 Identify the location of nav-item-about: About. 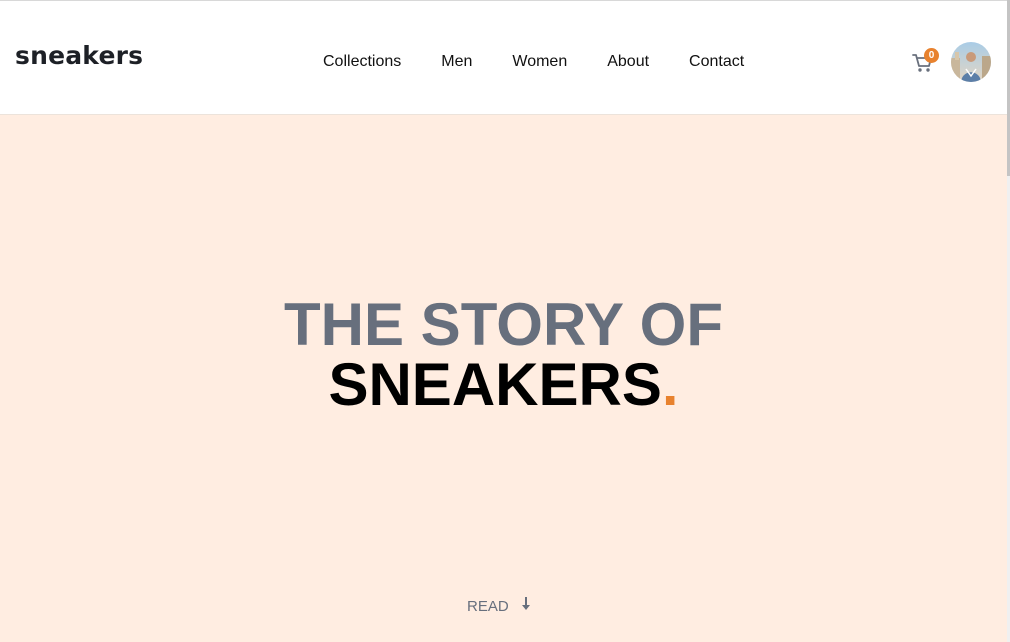
(628, 62).